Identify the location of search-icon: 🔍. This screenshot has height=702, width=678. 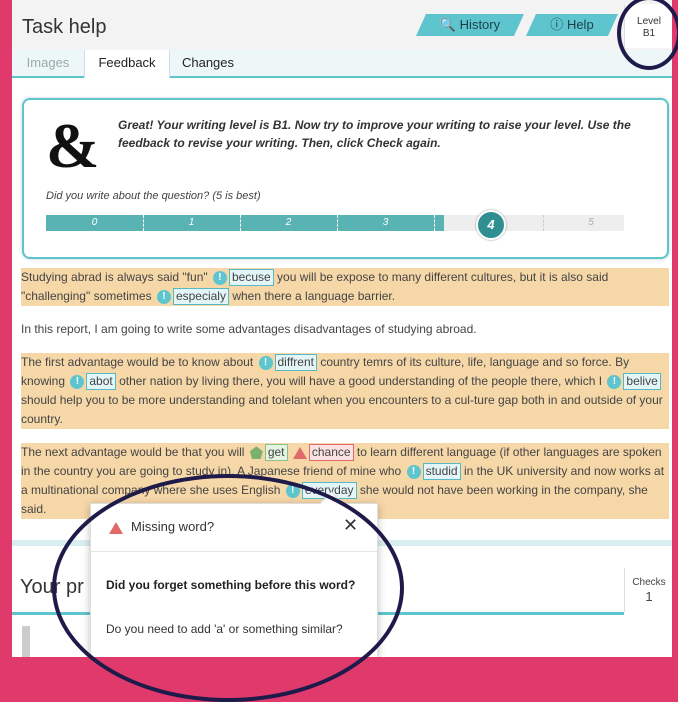
(448, 24).